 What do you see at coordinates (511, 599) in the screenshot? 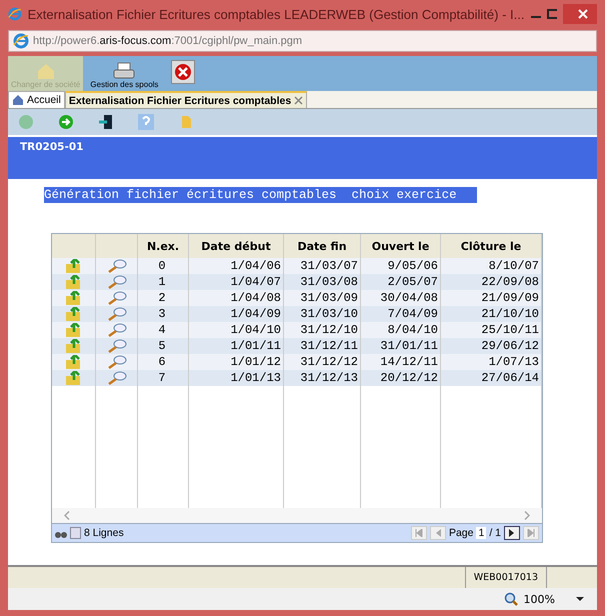
I see `zoom-icon` at bounding box center [511, 599].